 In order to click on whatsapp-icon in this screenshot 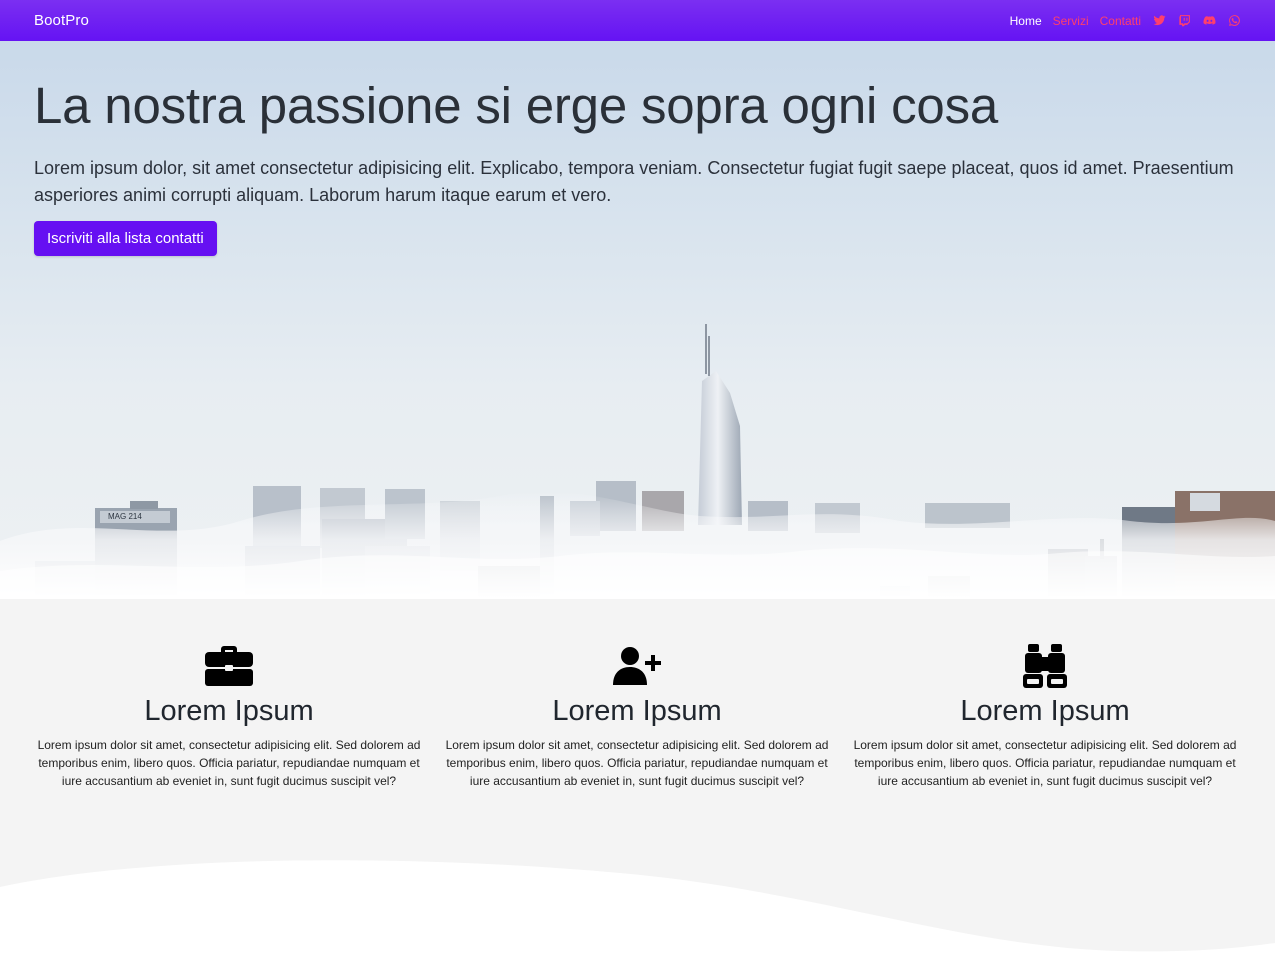, I will do `click(1234, 21)`.